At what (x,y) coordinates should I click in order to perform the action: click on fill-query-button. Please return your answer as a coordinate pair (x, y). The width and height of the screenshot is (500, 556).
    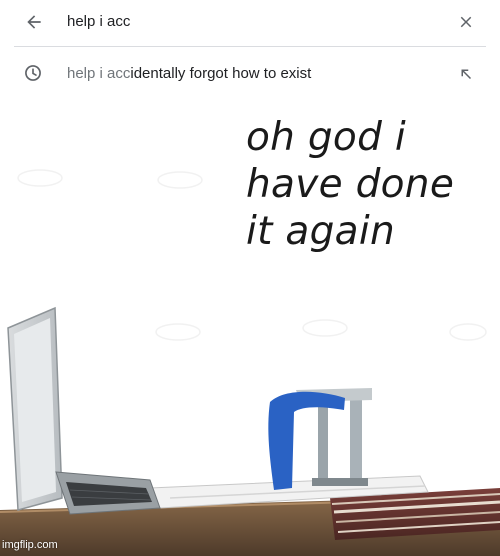
    Looking at the image, I should click on (466, 74).